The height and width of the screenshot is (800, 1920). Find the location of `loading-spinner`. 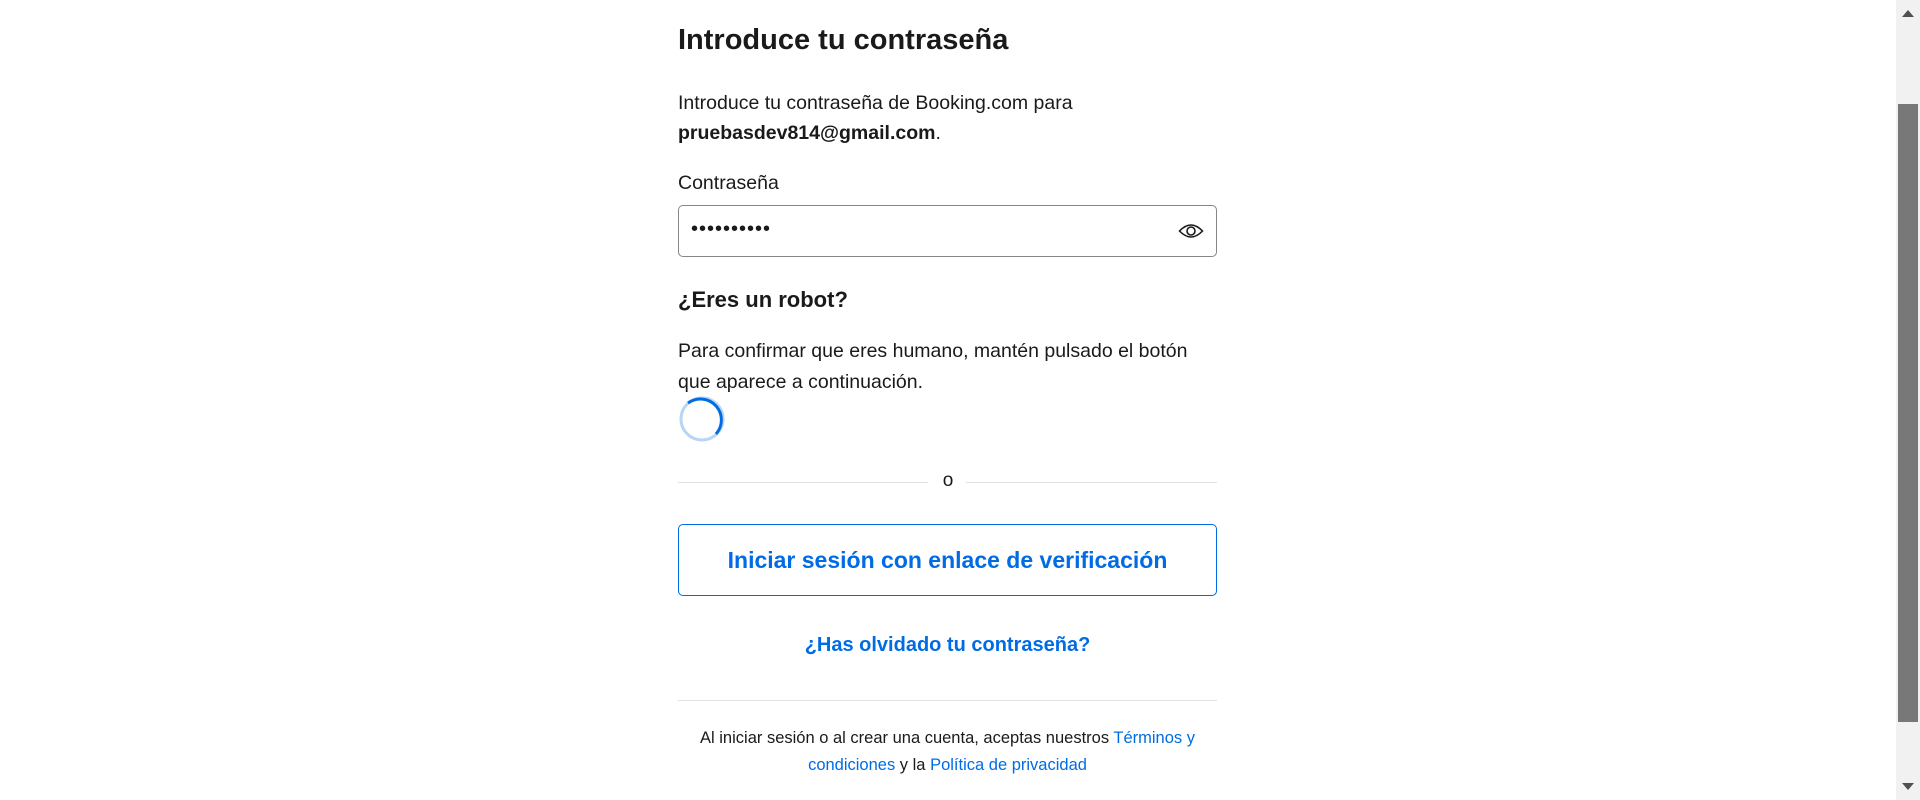

loading-spinner is located at coordinates (702, 419).